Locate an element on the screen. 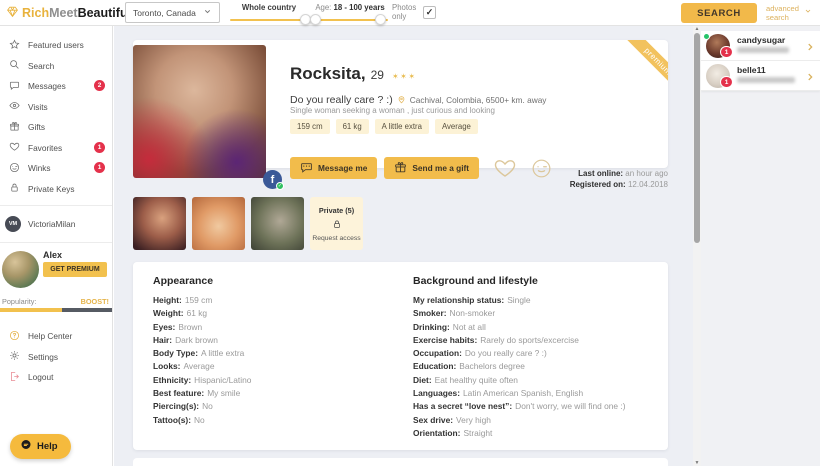 Image resolution: width=820 pixels, height=466 pixels. sidebar-item-winks: Winks 1 is located at coordinates (56, 168).